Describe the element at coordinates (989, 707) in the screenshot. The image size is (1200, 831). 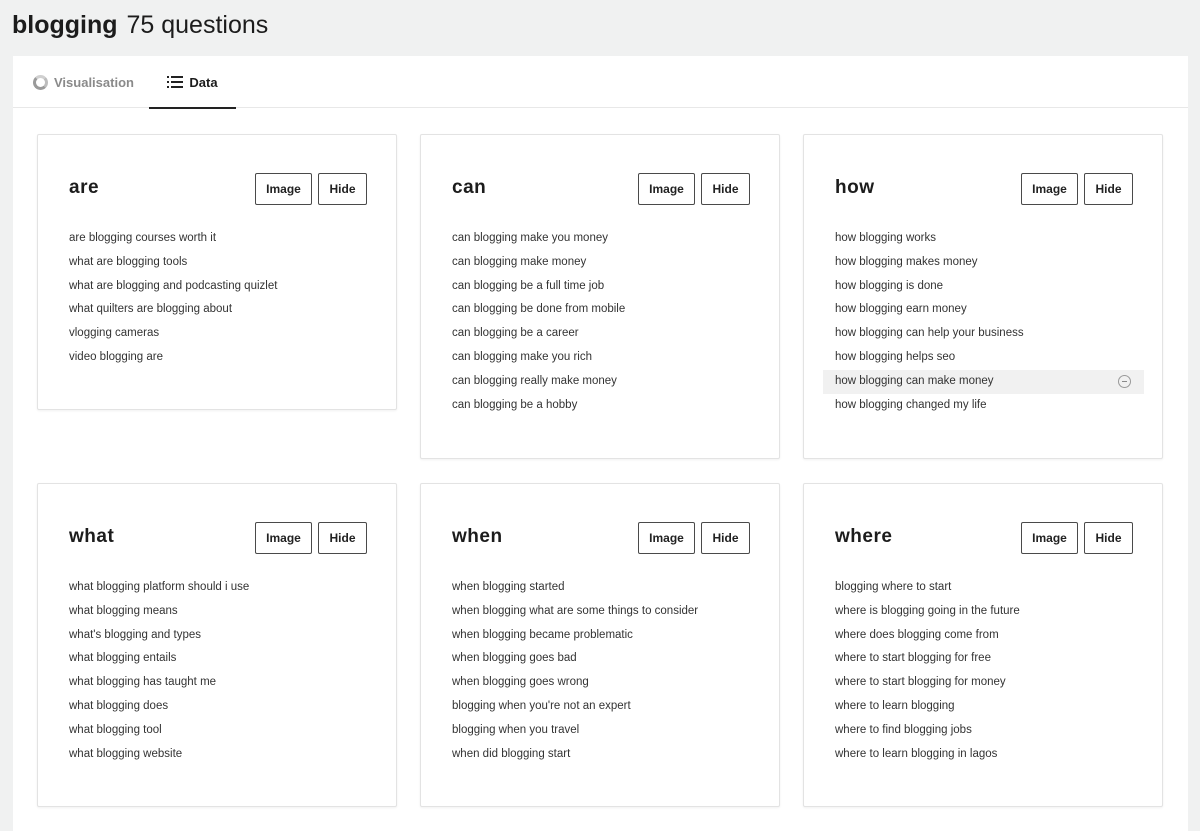
I see `list-item: where to learn blogging` at that location.